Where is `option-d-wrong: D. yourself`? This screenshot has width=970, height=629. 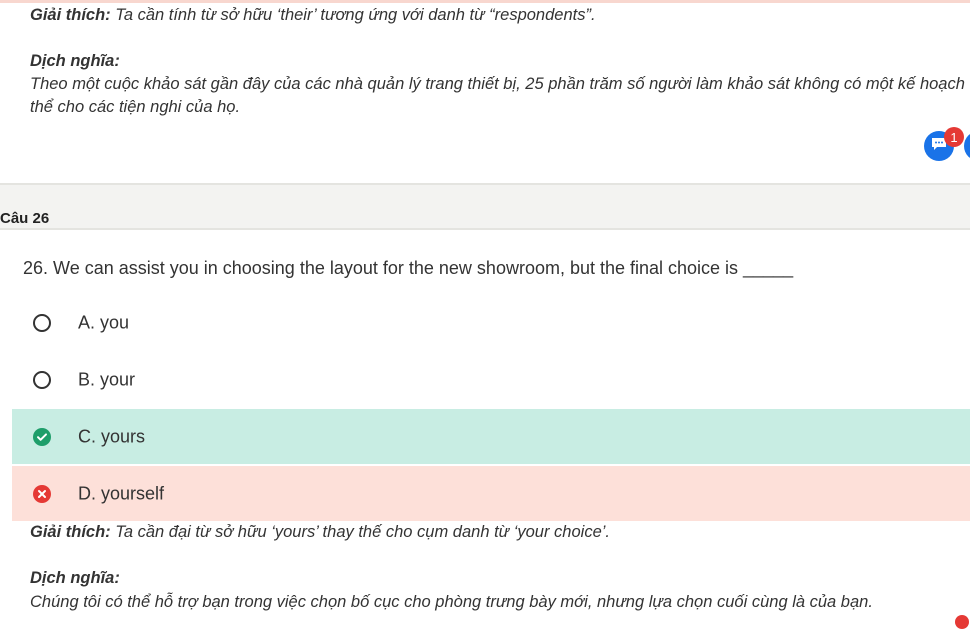 option-d-wrong: D. yourself is located at coordinates (491, 493).